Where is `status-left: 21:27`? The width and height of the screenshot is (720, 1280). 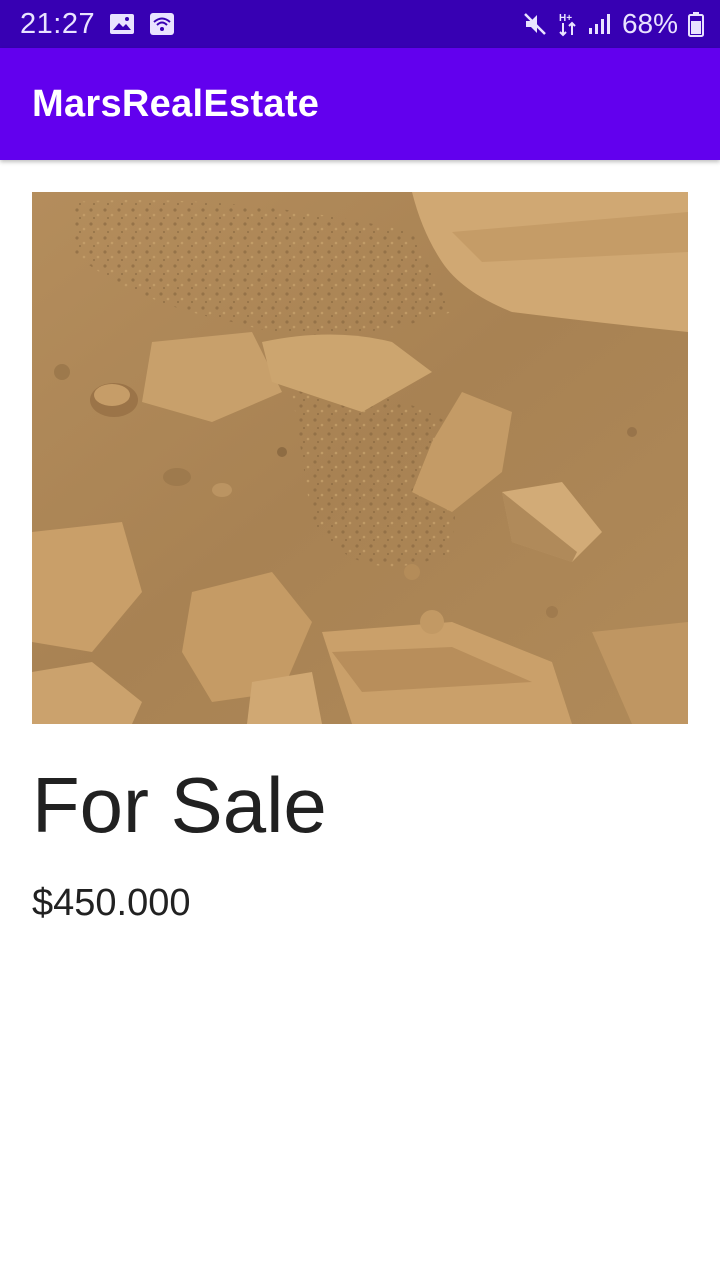
status-left: 21:27 is located at coordinates (97, 24).